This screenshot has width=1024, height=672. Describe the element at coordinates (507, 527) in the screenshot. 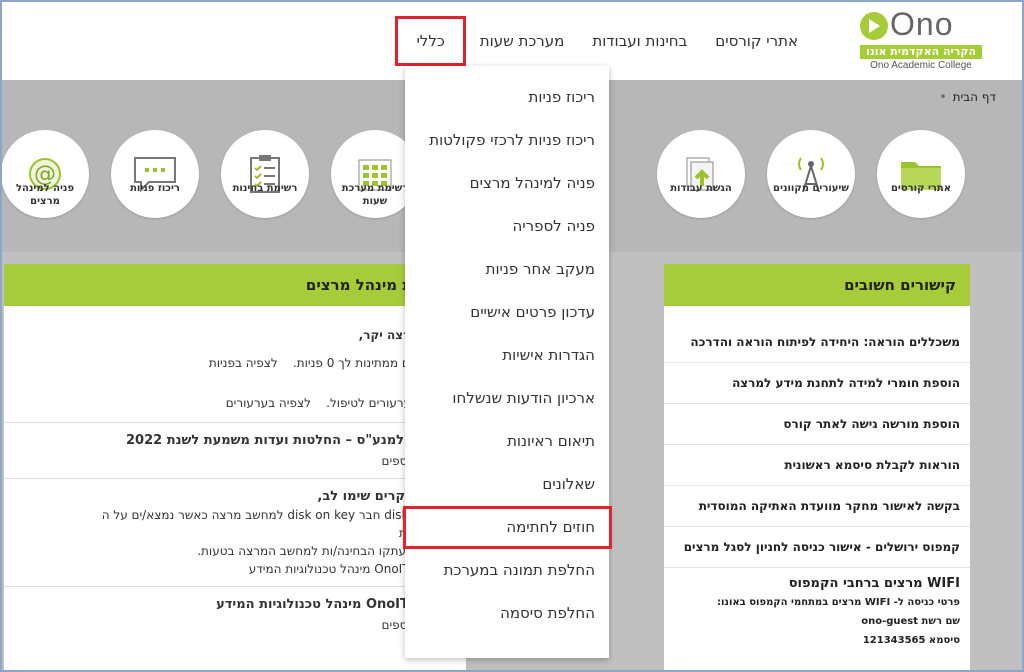

I see `menu-item-contracts-to-sign: חוזים לחתימה` at that location.